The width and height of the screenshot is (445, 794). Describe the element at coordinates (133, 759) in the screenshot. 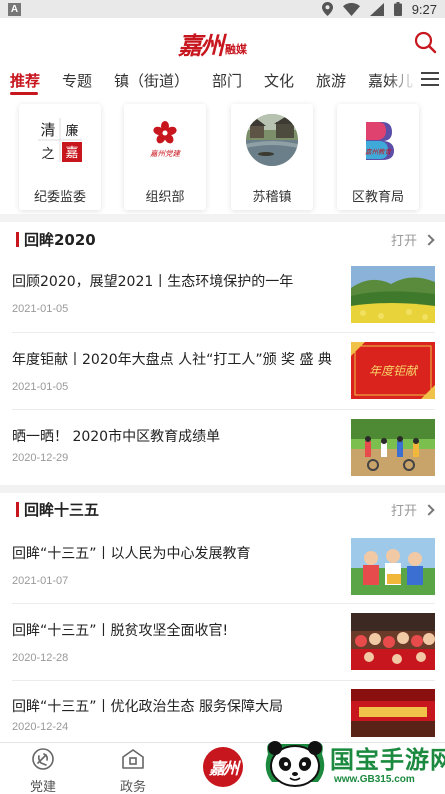

I see `government-icon` at that location.